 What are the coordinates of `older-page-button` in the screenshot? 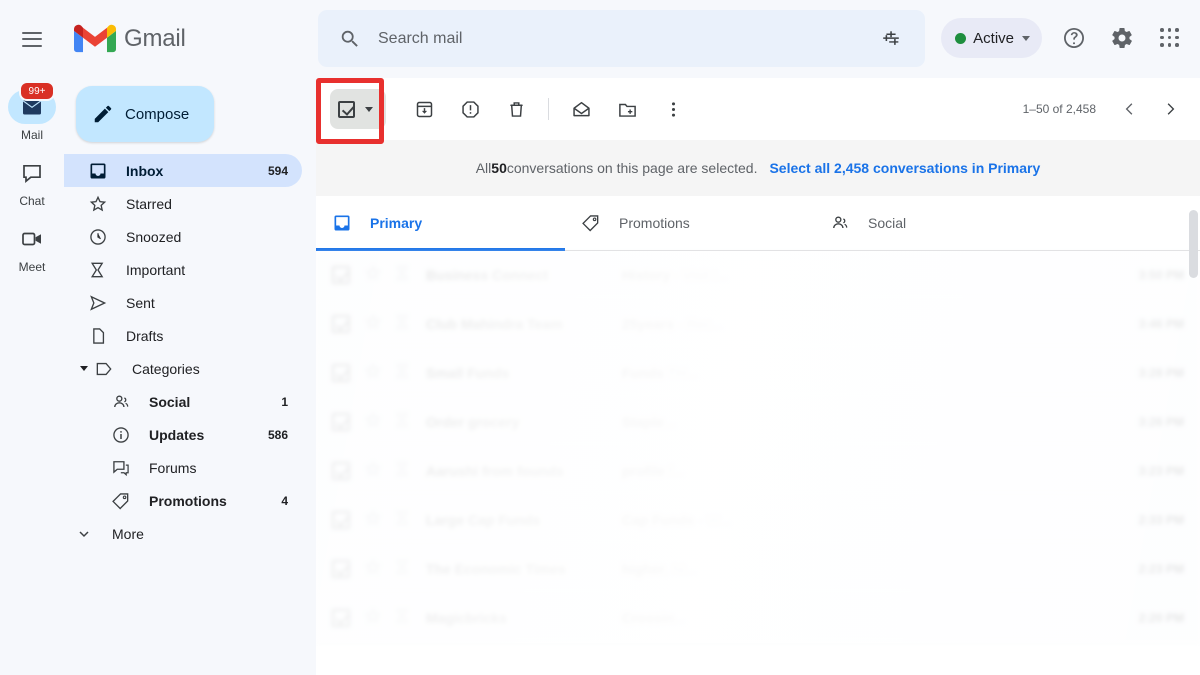 It's located at (1170, 109).